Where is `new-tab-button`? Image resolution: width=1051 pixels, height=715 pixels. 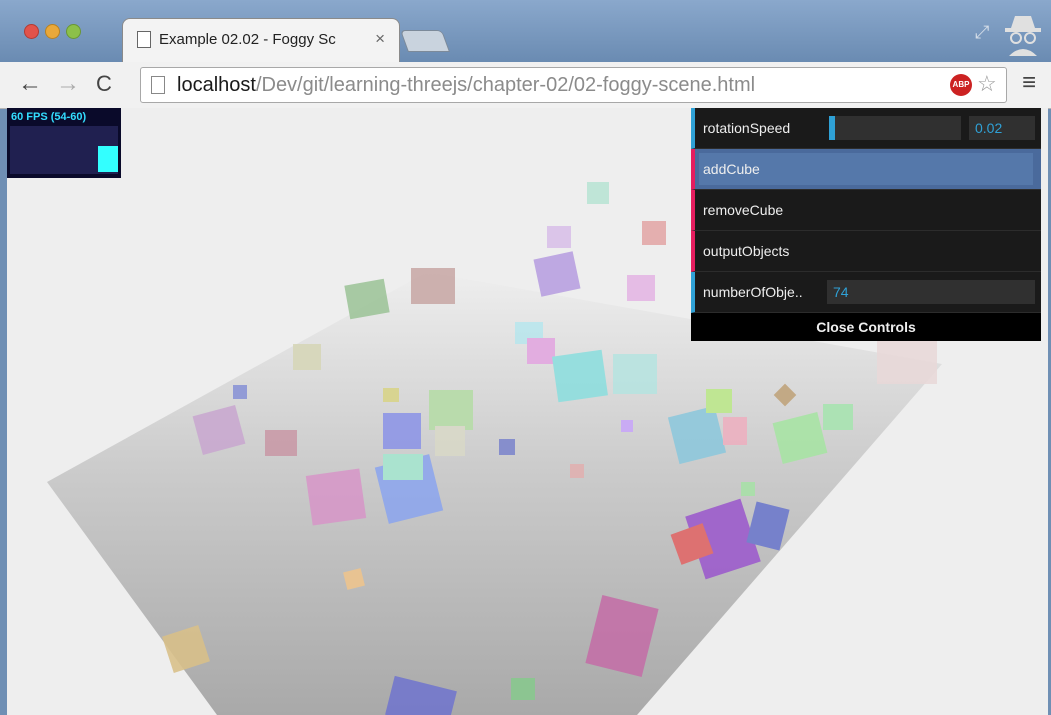 new-tab-button is located at coordinates (425, 41).